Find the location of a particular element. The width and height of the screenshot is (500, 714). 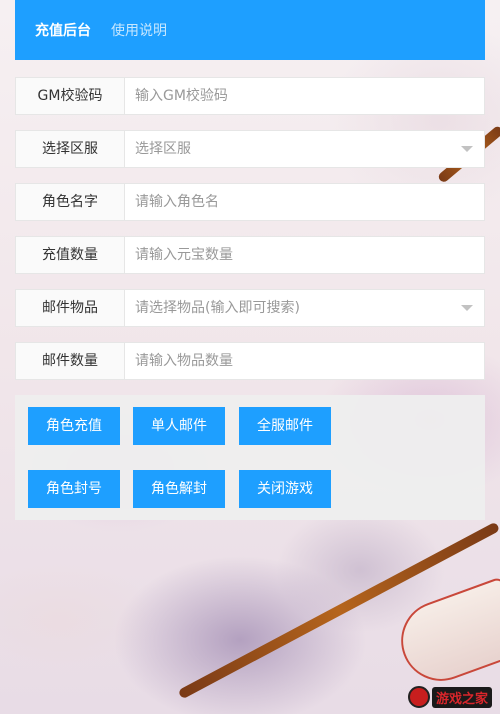

ban-role-button: 角色封号 is located at coordinates (74, 489).